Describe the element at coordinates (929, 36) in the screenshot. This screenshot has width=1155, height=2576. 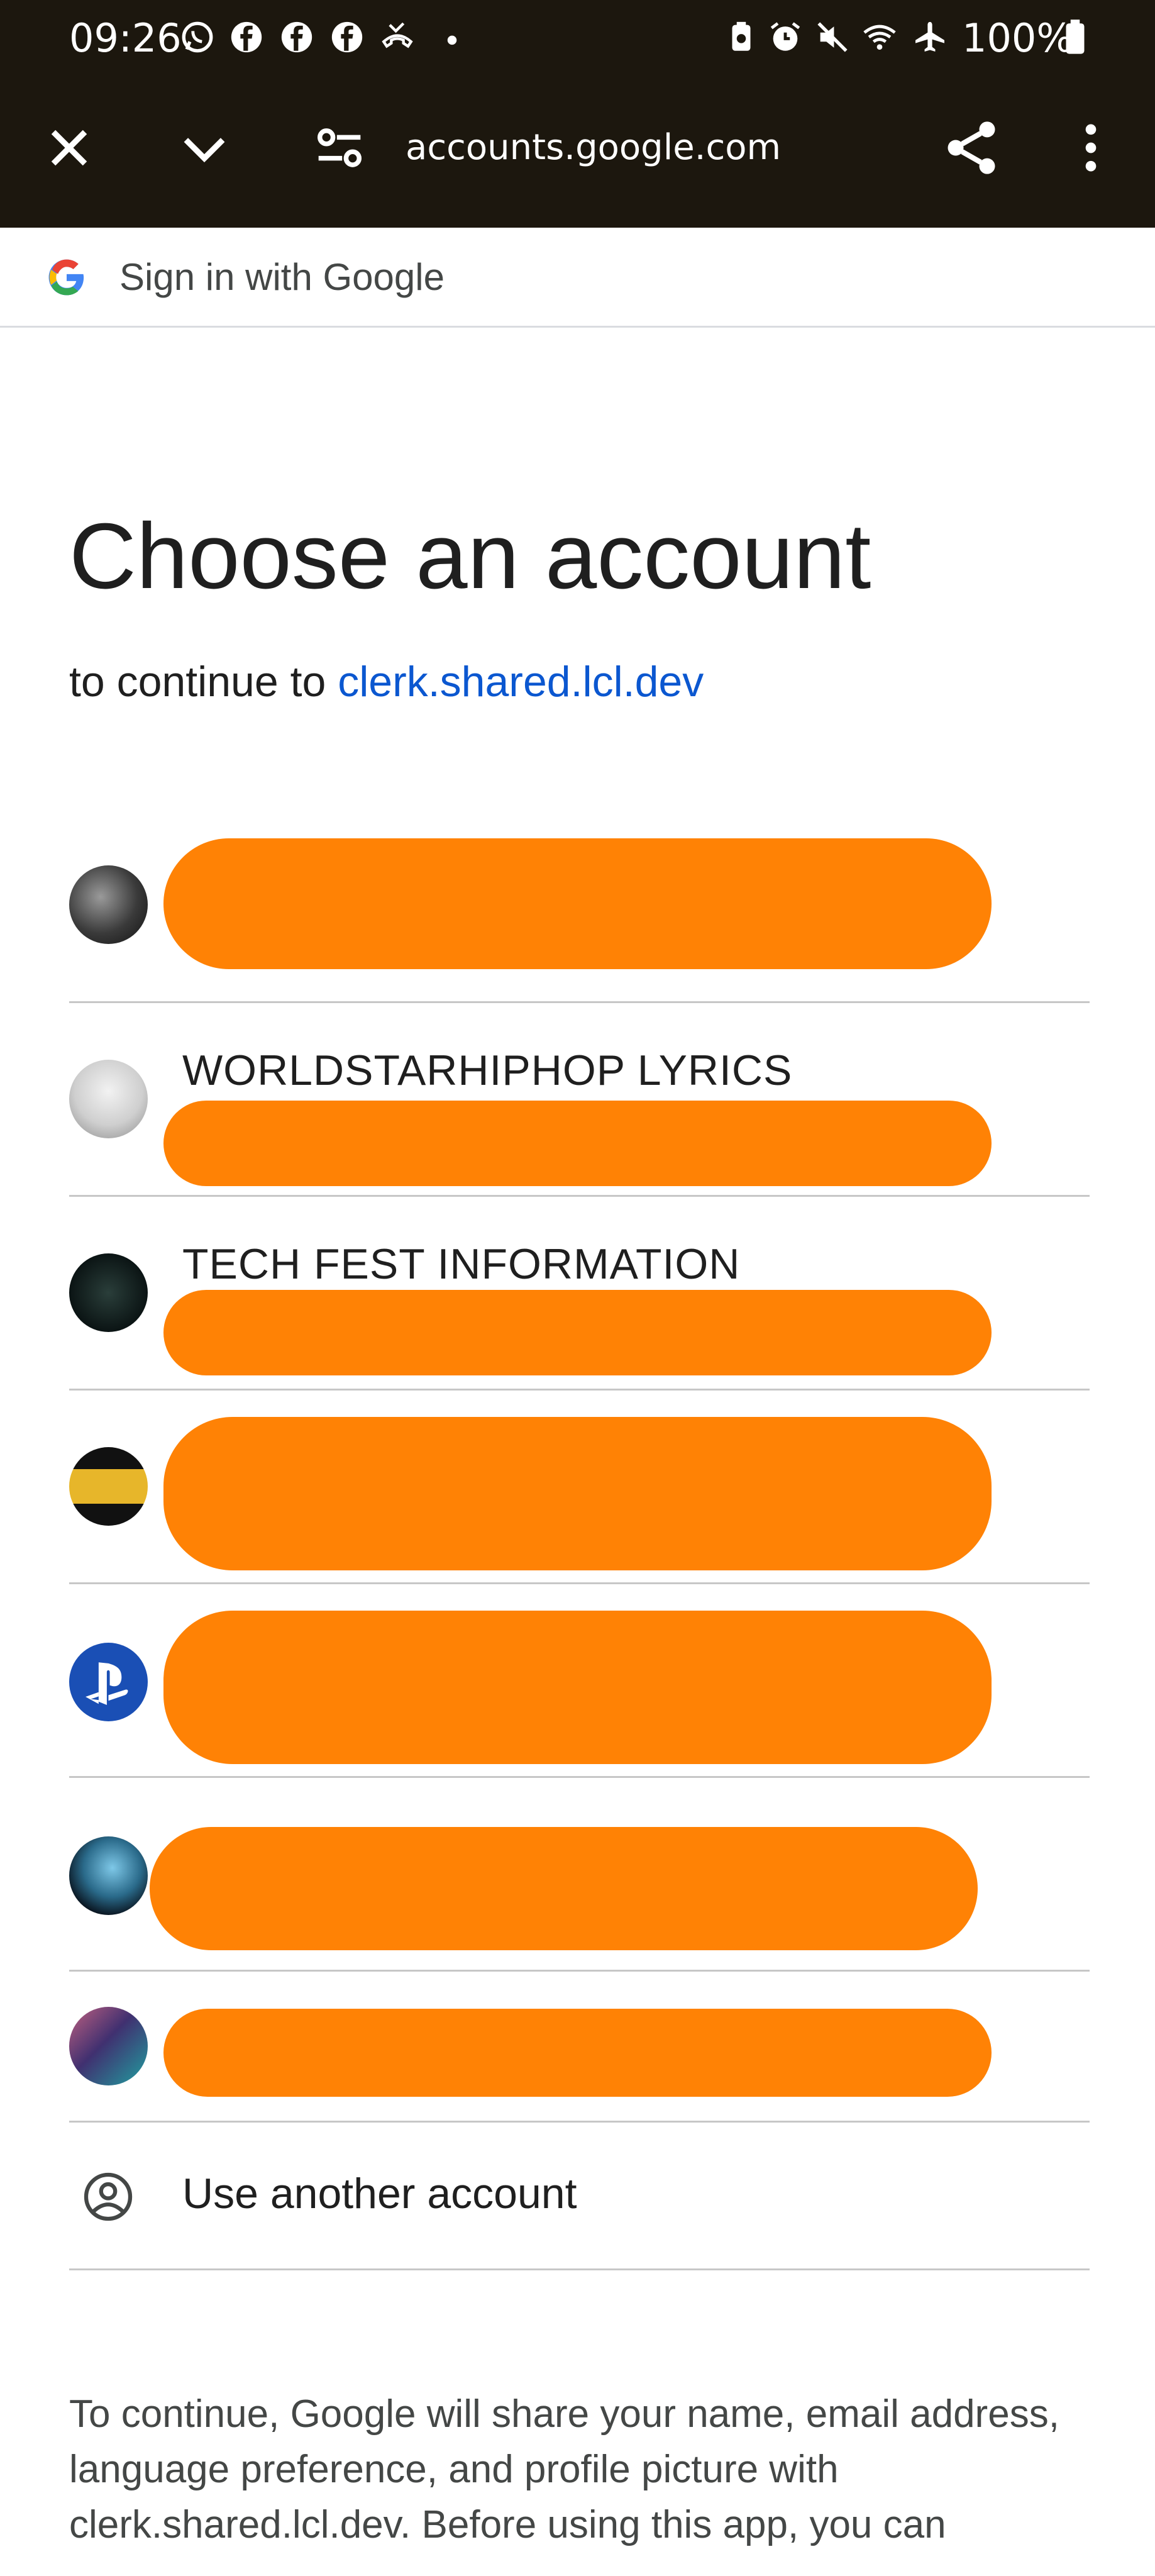
I see `airplane-icon` at that location.